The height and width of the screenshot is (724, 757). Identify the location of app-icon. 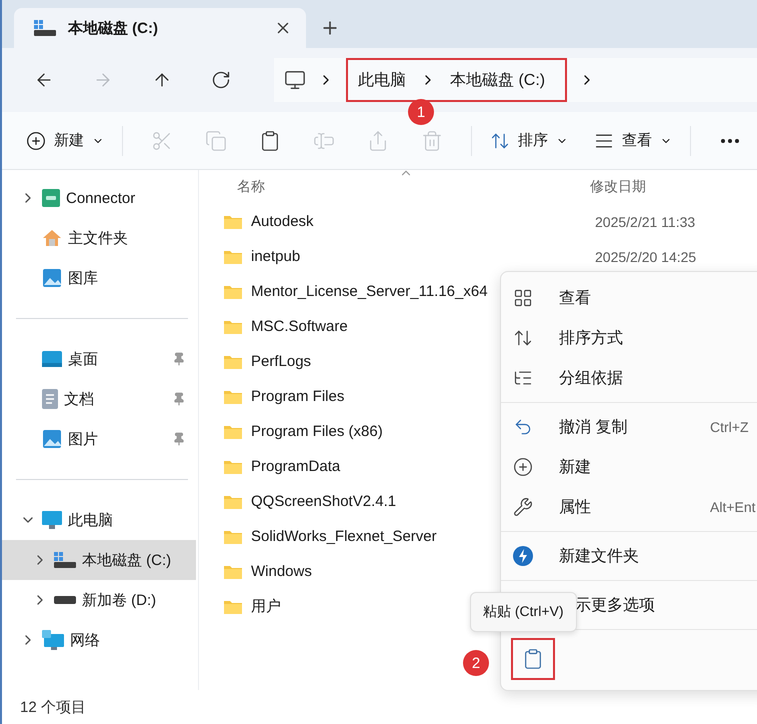
(51, 198).